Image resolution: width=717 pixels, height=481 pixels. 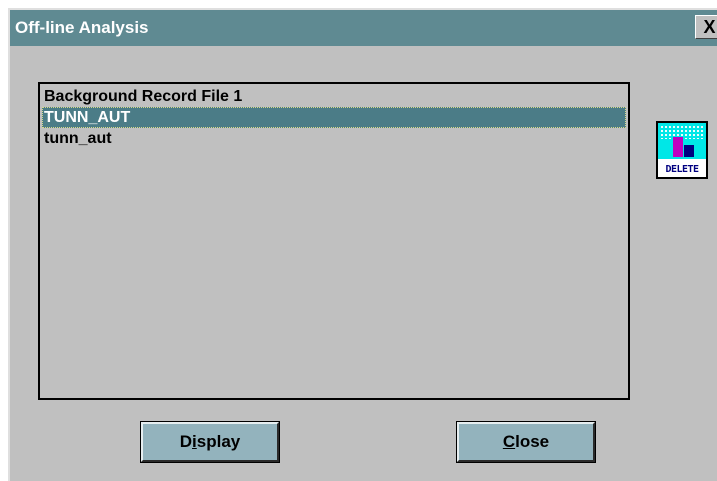 What do you see at coordinates (363, 28) in the screenshot?
I see `title-bar: Off-line Analysis X` at bounding box center [363, 28].